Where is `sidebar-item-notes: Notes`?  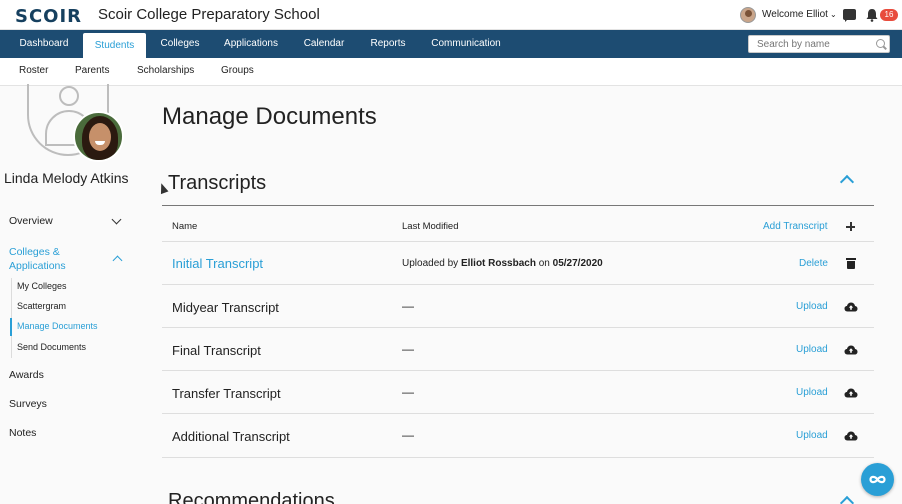 sidebar-item-notes: Notes is located at coordinates (22, 433).